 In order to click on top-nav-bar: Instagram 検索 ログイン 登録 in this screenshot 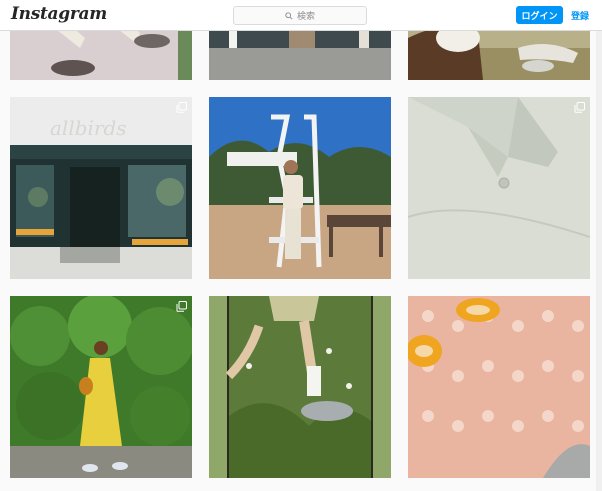, I will do `click(301, 15)`.